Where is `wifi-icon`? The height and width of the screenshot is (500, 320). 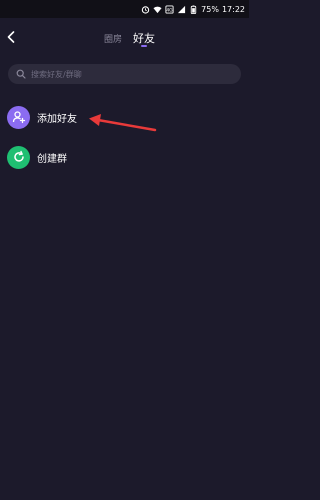 wifi-icon is located at coordinates (157, 9).